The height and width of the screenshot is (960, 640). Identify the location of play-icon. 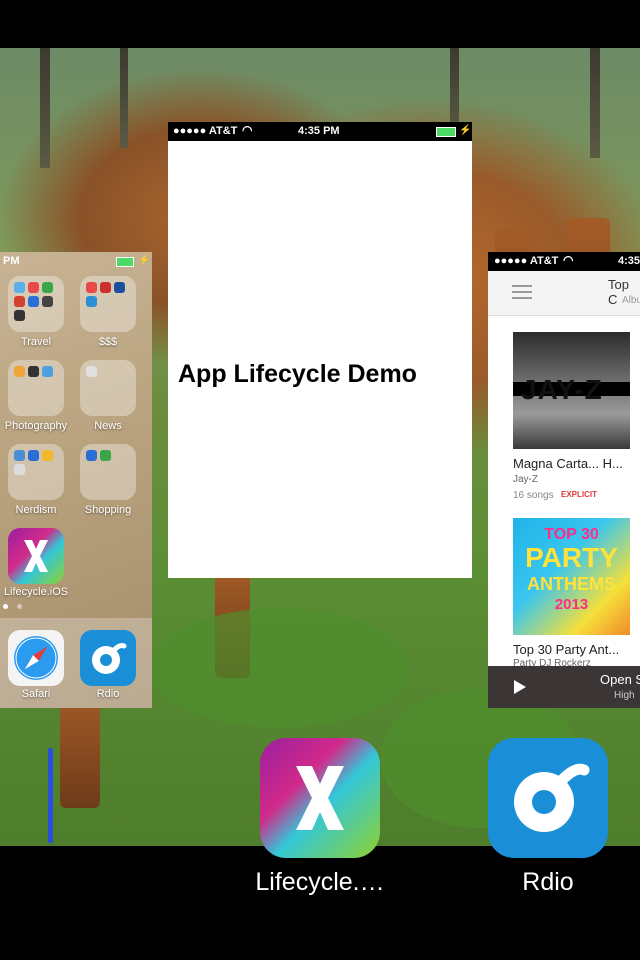
(520, 687).